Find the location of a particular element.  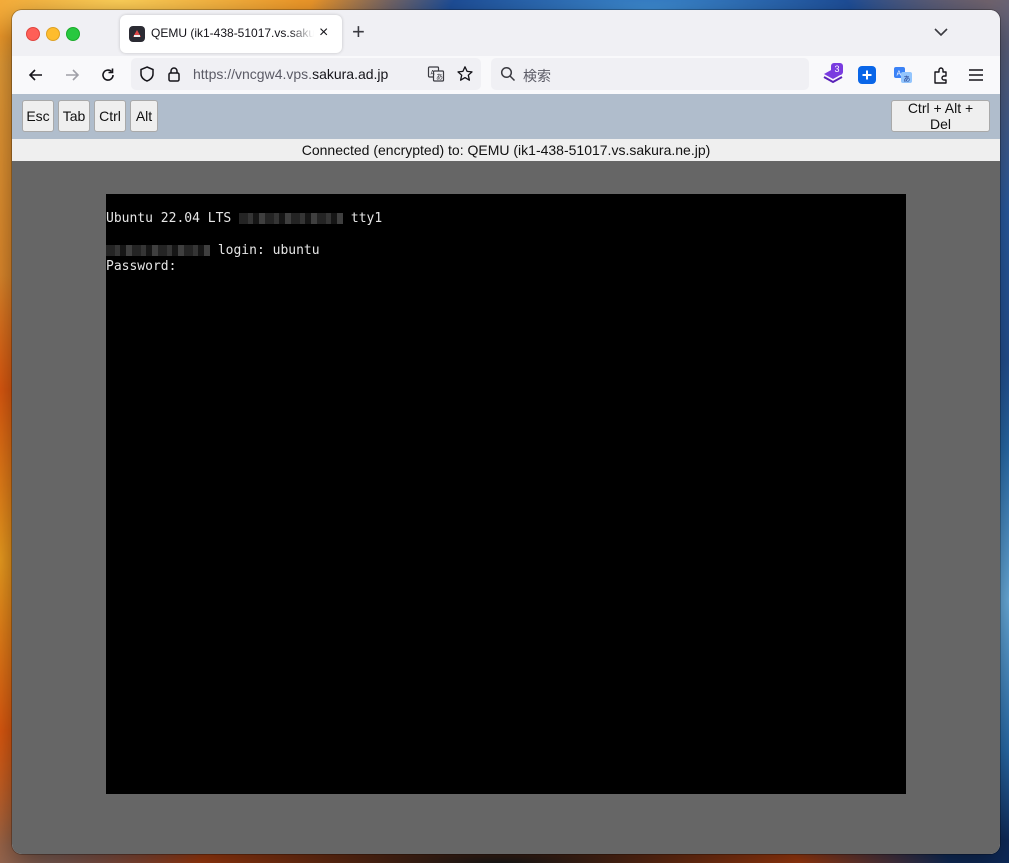

tab-title: QEMU (ik1-438-51017.vs.sakura.ne.jp) is located at coordinates (232, 33).